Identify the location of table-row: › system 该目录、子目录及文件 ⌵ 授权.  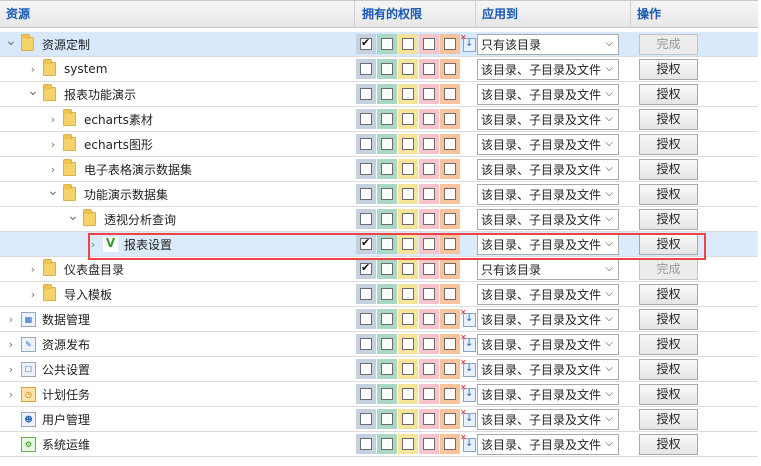
(379, 69).